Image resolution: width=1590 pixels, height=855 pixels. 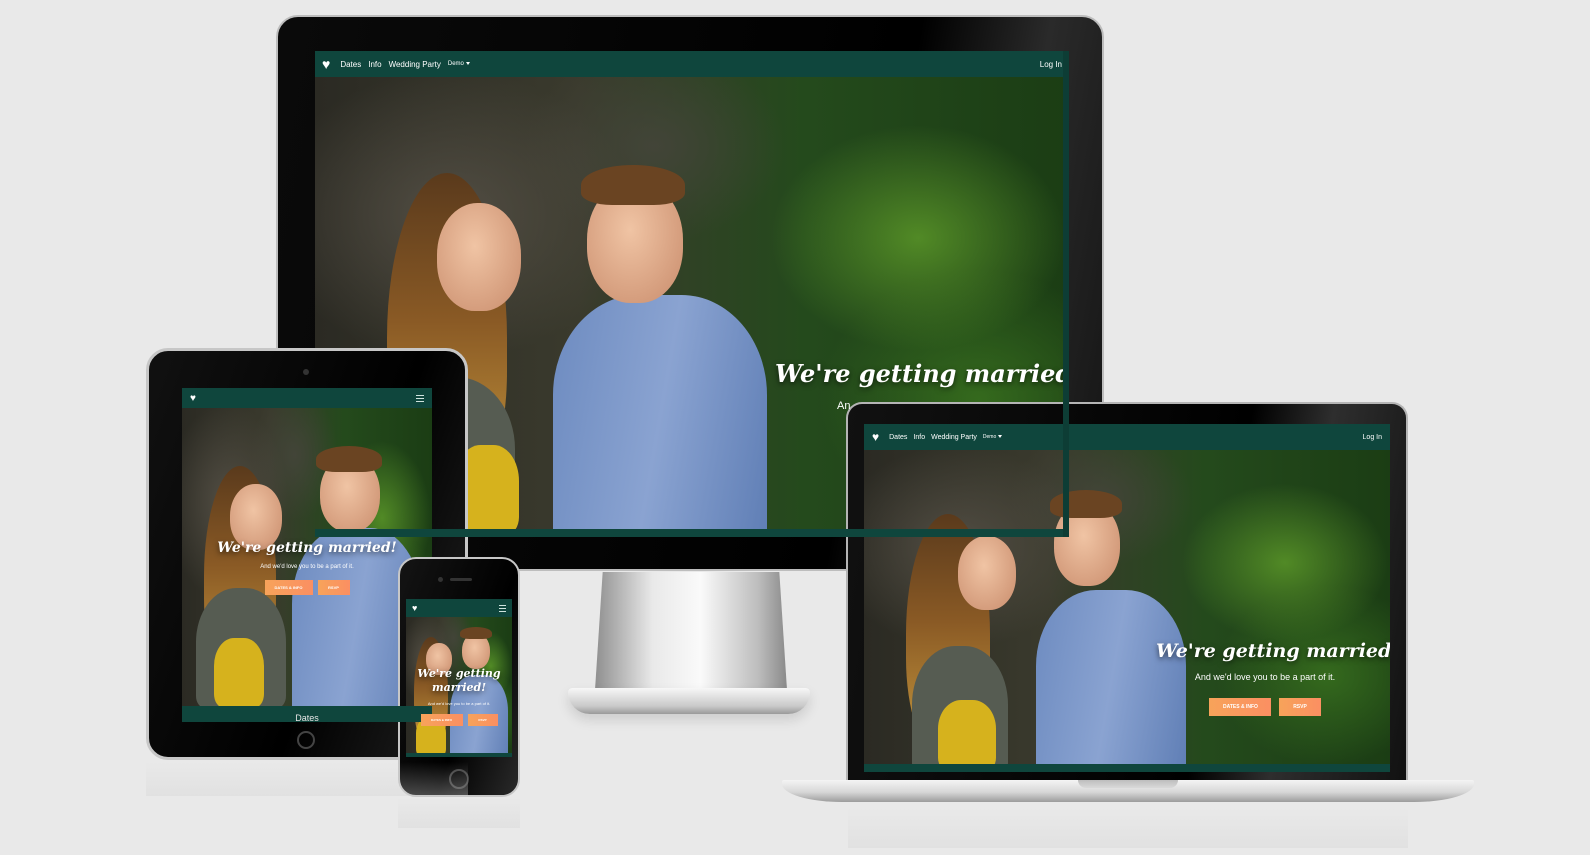 What do you see at coordinates (689, 701) in the screenshot?
I see `monitor-foot` at bounding box center [689, 701].